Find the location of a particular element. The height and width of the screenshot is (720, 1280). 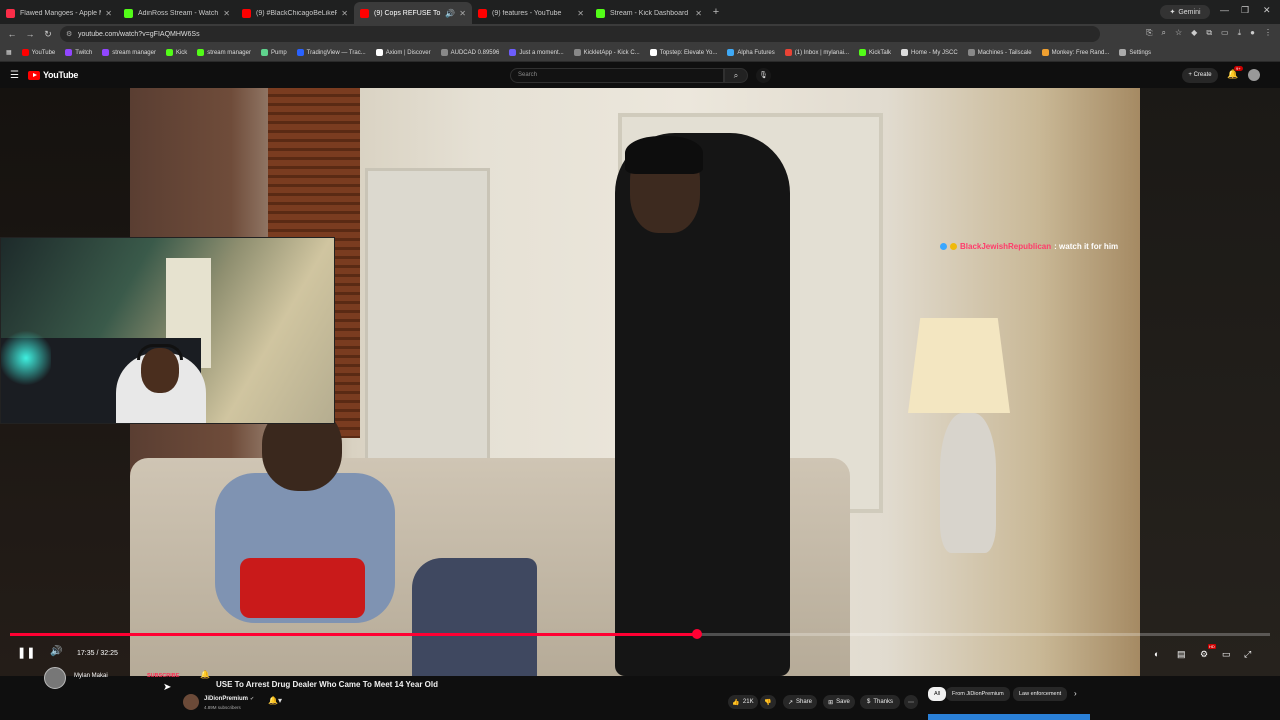

gemini-label: Gemini is located at coordinates (1189, 12).